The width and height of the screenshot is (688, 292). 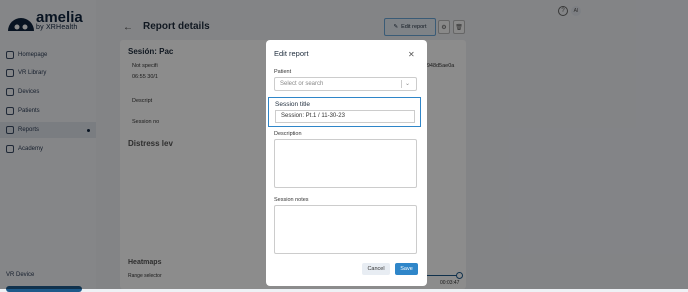 What do you see at coordinates (291, 53) in the screenshot?
I see `modal-title: Edit report` at bounding box center [291, 53].